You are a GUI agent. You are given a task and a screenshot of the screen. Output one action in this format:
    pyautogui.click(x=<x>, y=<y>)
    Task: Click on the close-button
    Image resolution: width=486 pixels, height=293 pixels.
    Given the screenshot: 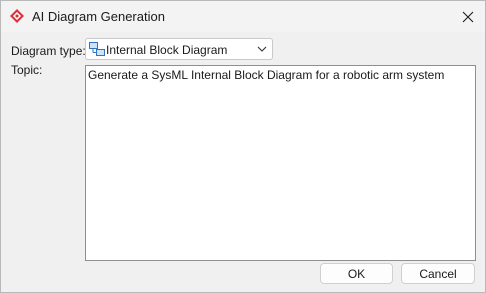 What is the action you would take?
    pyautogui.click(x=468, y=16)
    